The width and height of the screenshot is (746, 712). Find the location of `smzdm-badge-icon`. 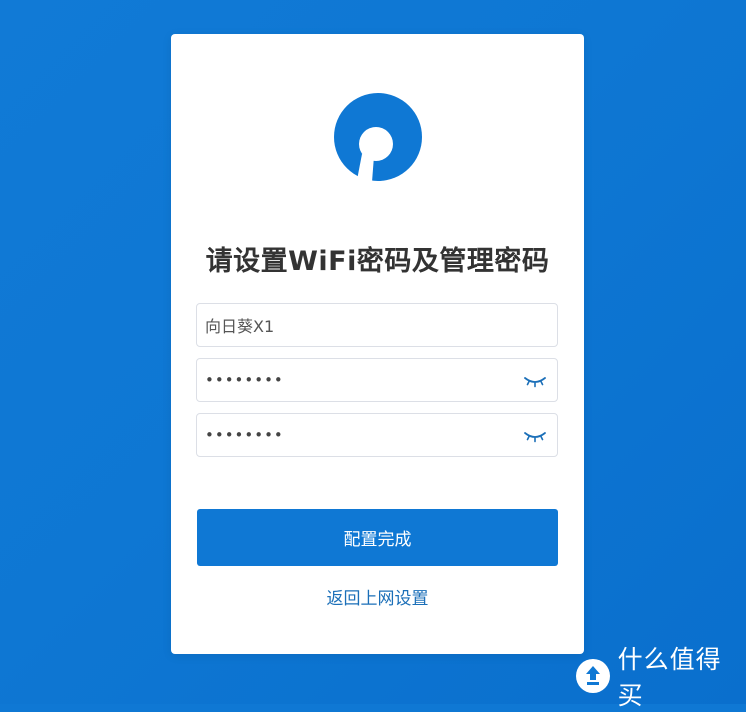

smzdm-badge-icon is located at coordinates (592, 675).